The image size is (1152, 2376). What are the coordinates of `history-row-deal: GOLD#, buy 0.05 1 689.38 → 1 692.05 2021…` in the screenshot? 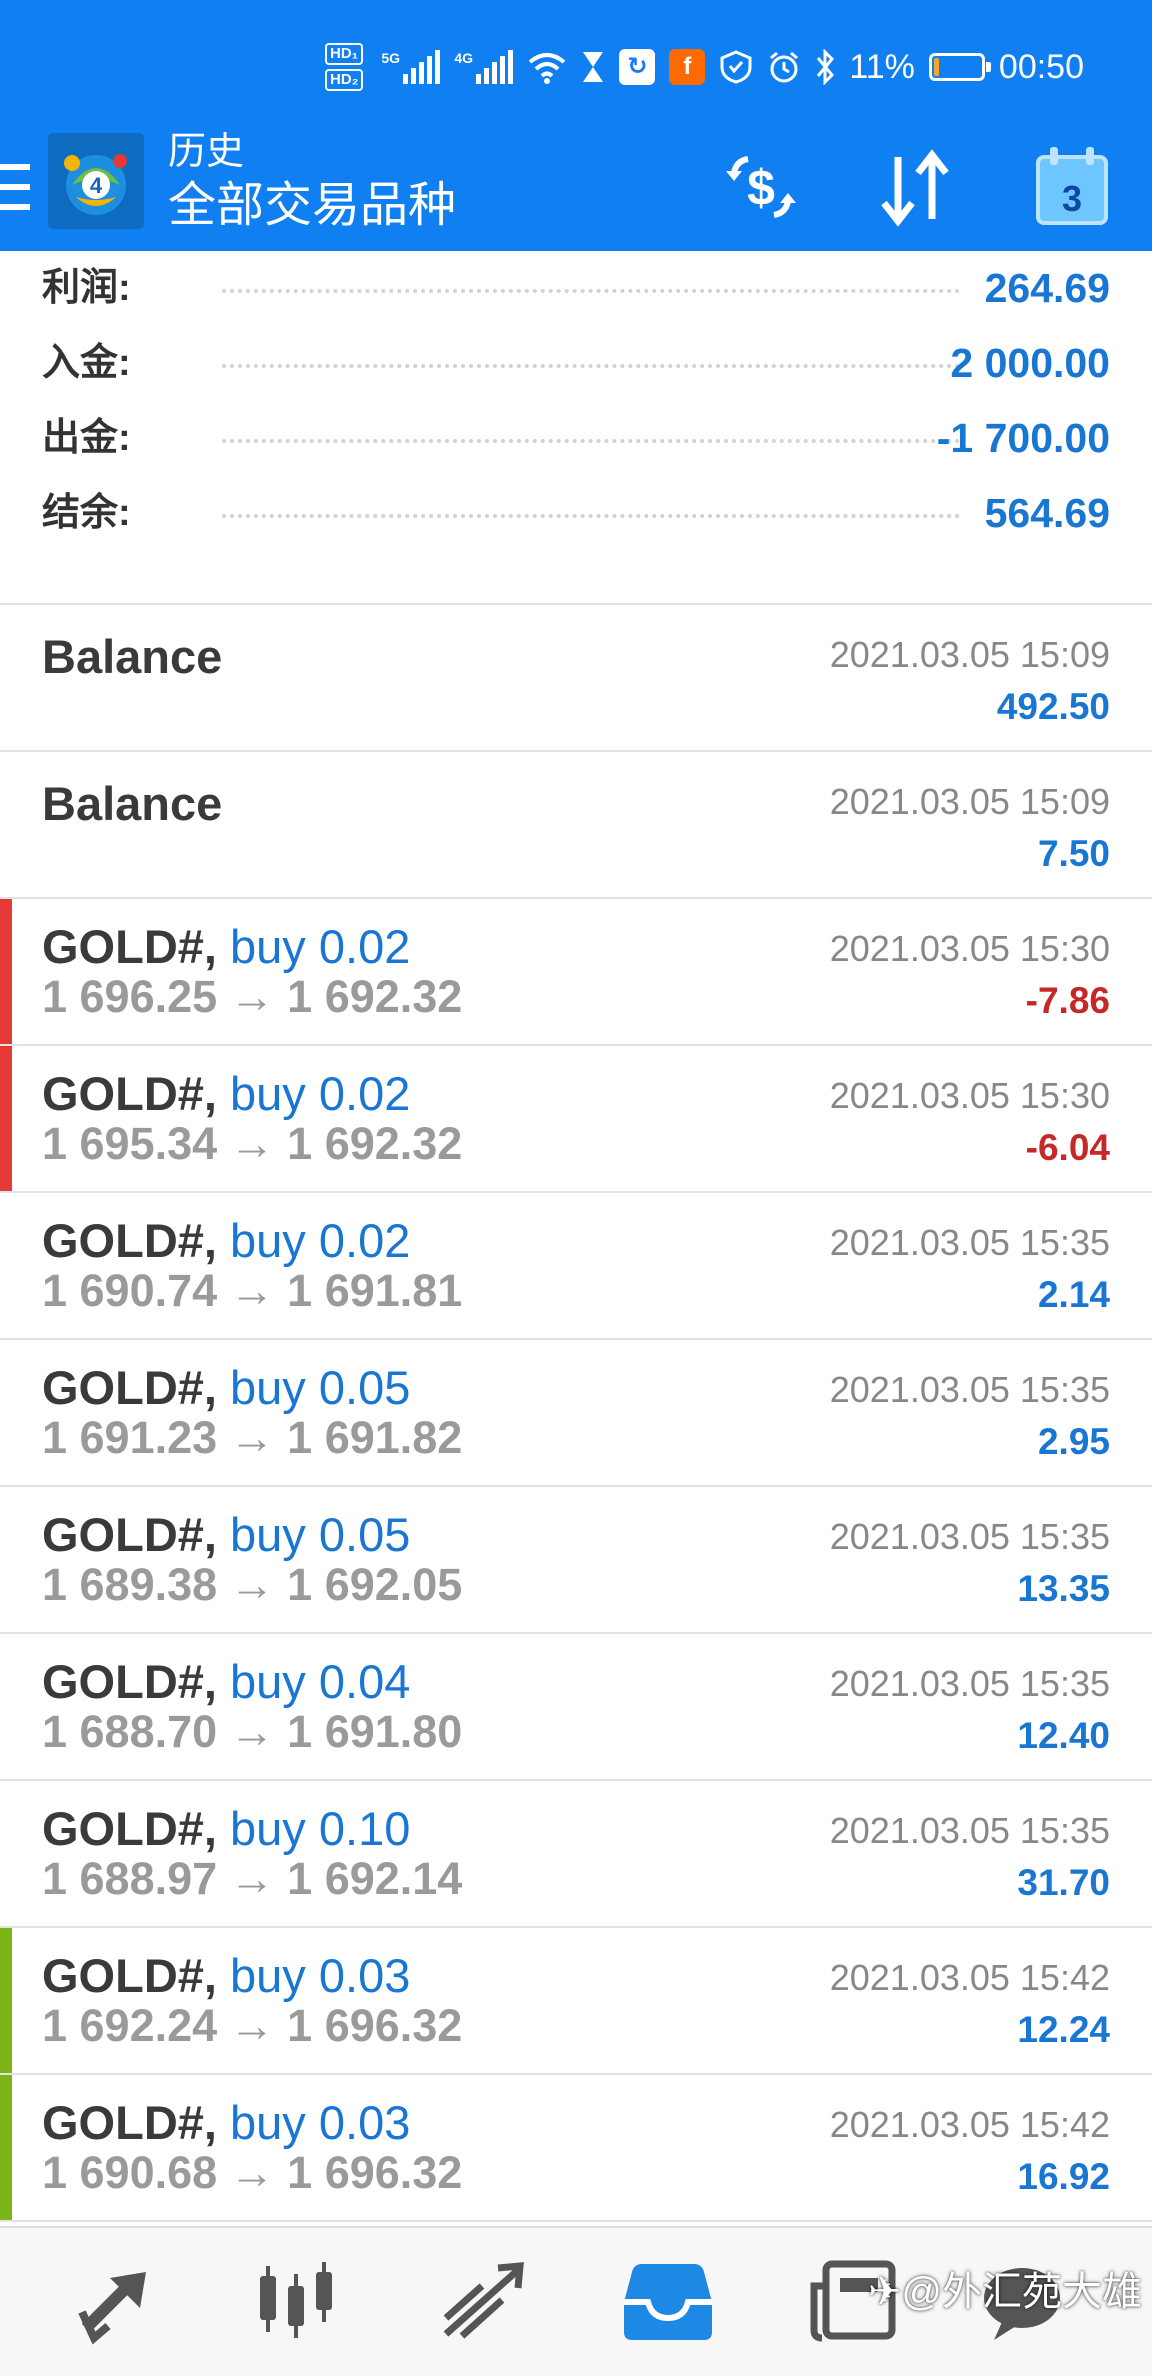 It's located at (576, 1560).